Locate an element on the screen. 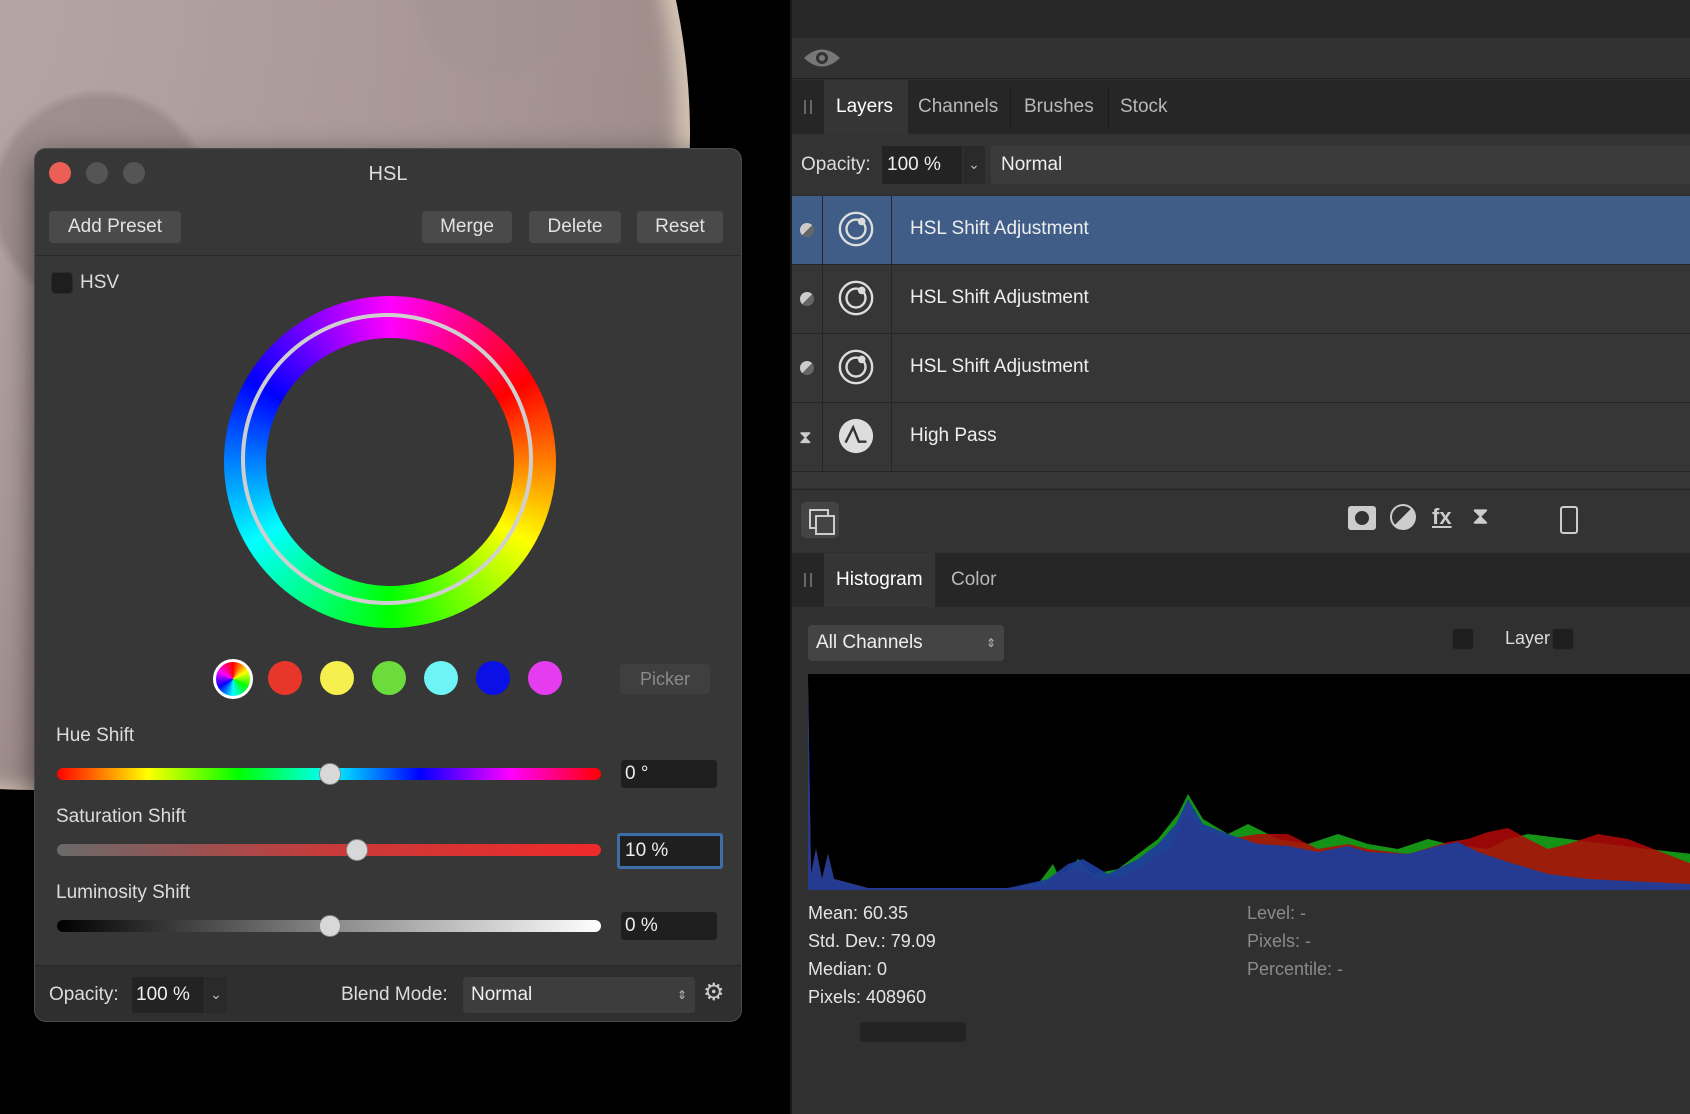 This screenshot has height=1114, width=1690. channel-select: All Channels ⇕ is located at coordinates (906, 643).